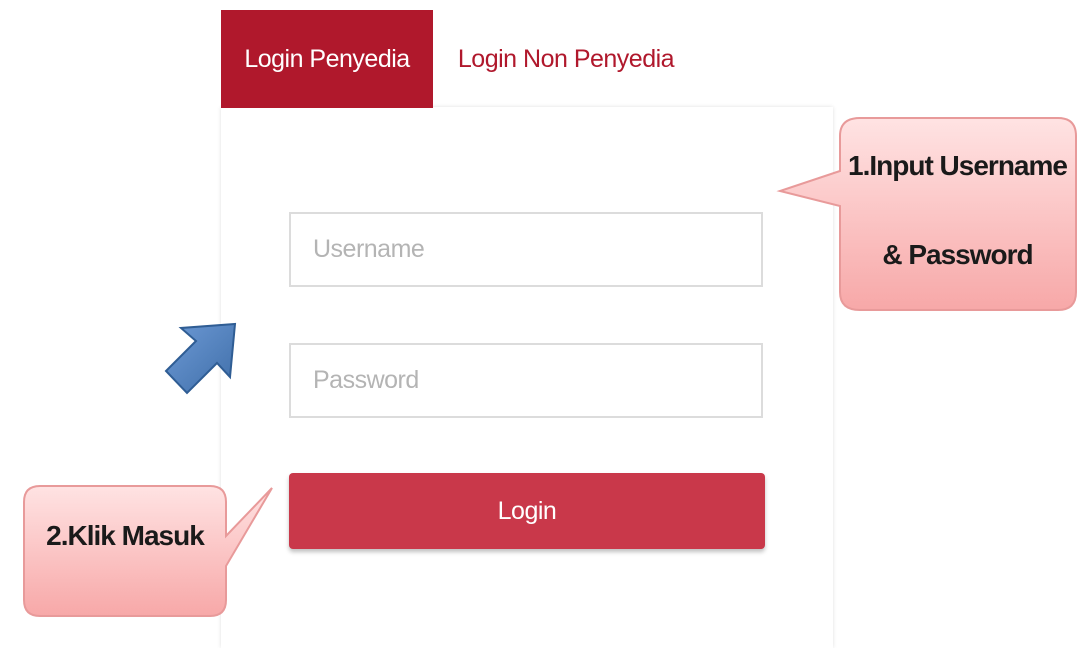 The width and height of the screenshot is (1084, 648). What do you see at coordinates (958, 165) in the screenshot?
I see `callout-text-line1: 1.Input Username` at bounding box center [958, 165].